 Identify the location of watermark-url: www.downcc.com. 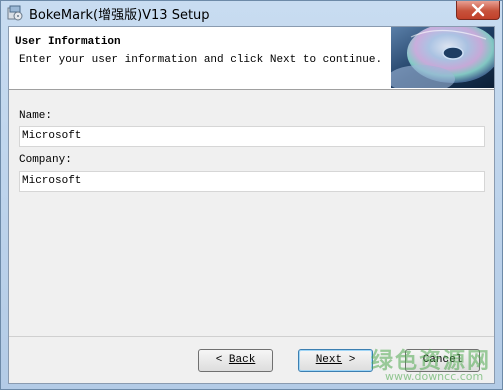
(434, 376).